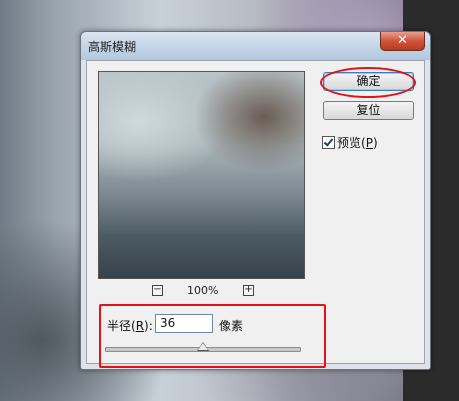 Image resolution: width=459 pixels, height=401 pixels. I want to click on close-button: ✕, so click(402, 41).